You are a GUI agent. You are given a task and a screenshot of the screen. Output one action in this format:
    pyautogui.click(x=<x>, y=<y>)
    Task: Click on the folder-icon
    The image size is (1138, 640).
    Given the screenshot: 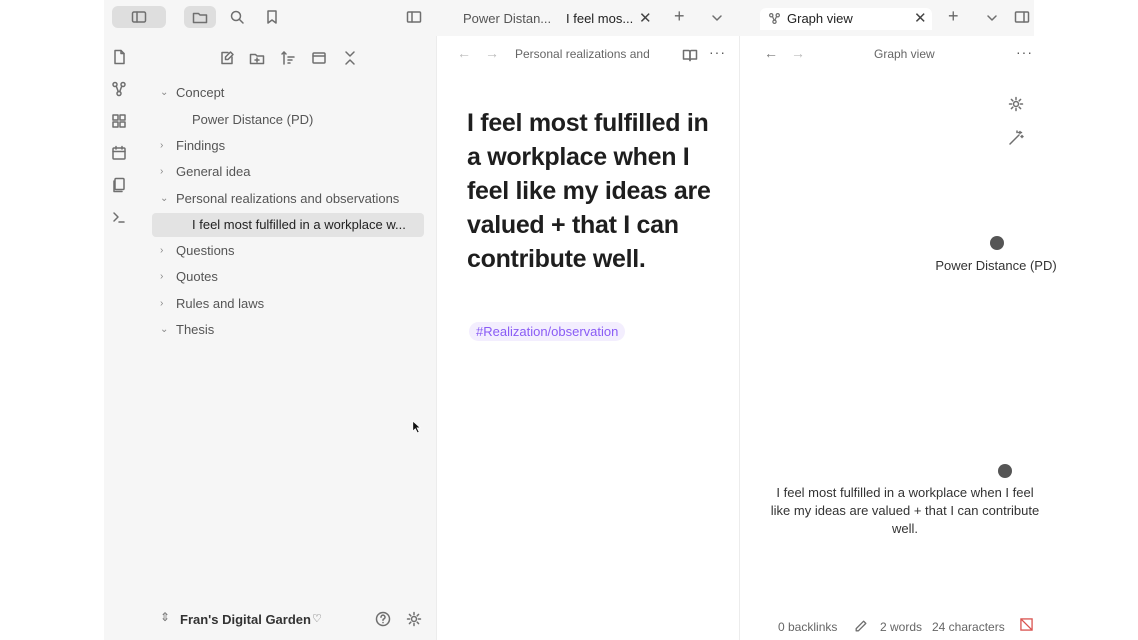 What is the action you would take?
    pyautogui.click(x=200, y=17)
    